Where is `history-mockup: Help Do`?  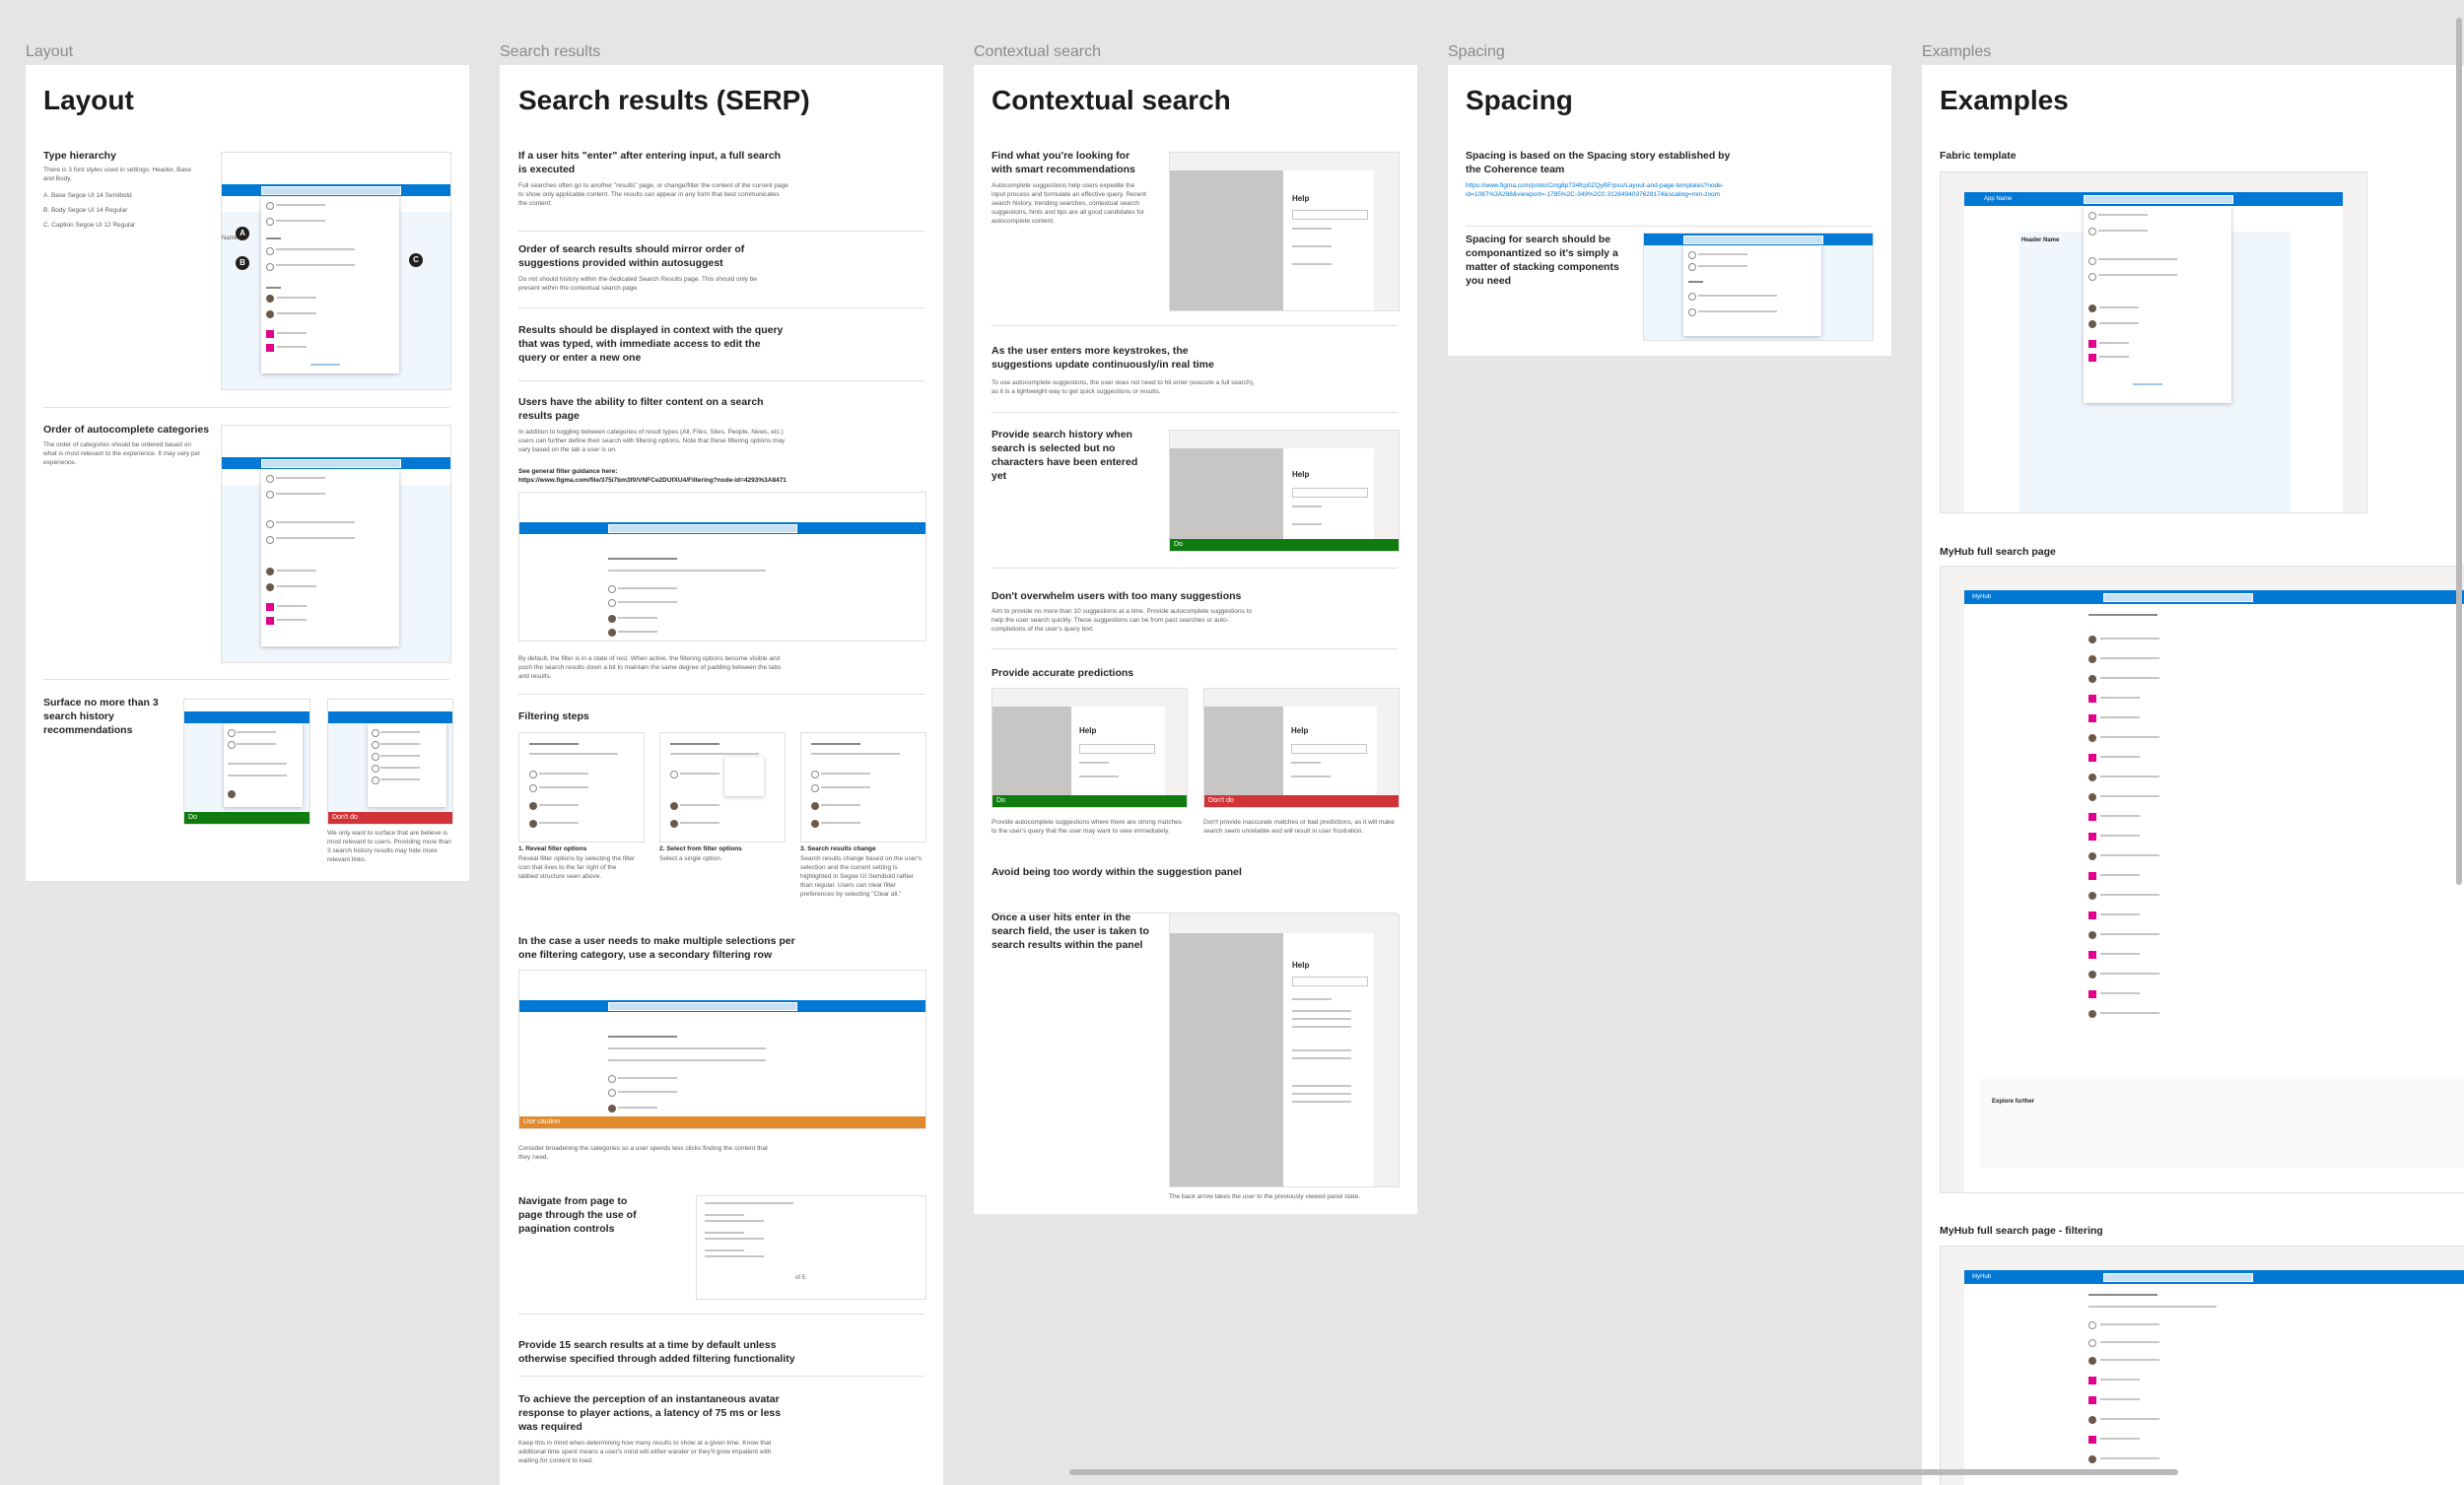 history-mockup: Help Do is located at coordinates (1284, 491).